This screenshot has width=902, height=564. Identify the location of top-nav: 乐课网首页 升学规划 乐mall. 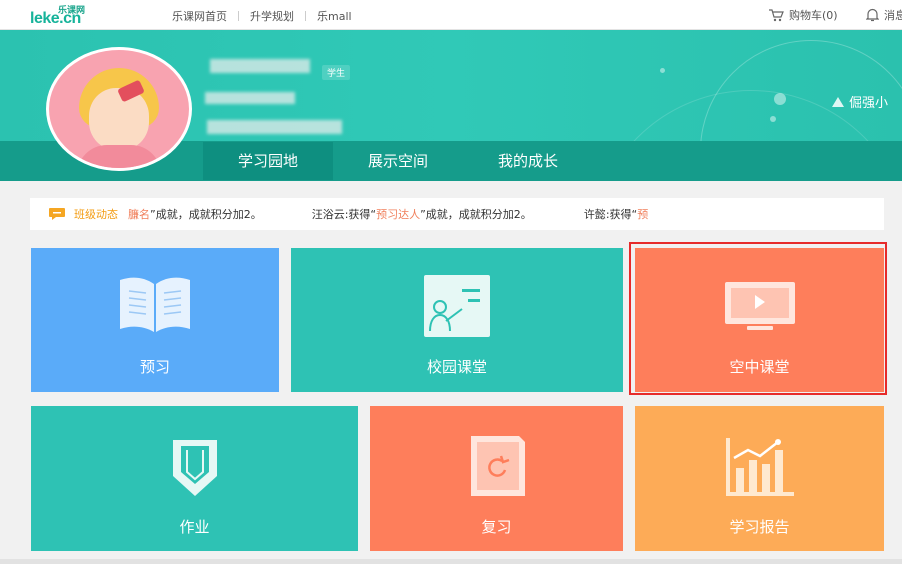
(262, 16).